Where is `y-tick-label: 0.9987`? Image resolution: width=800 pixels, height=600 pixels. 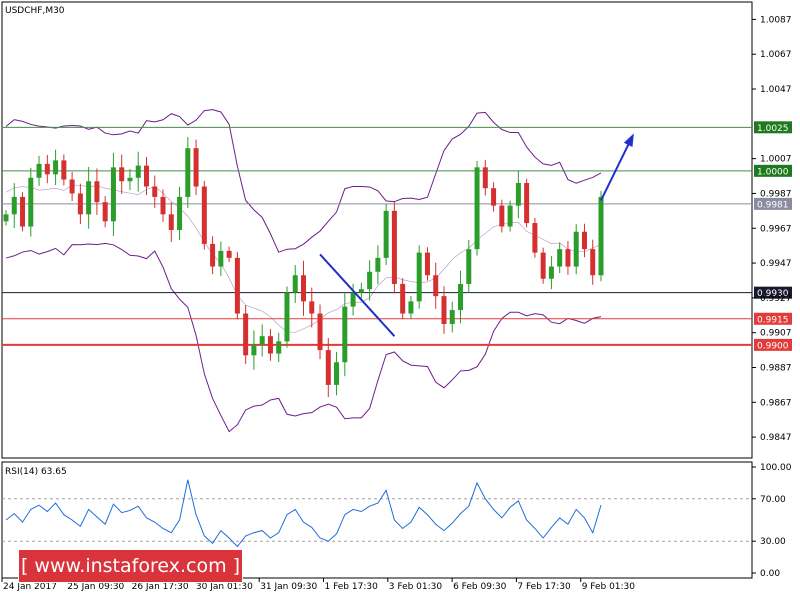
y-tick-label: 0.9987 is located at coordinates (776, 194).